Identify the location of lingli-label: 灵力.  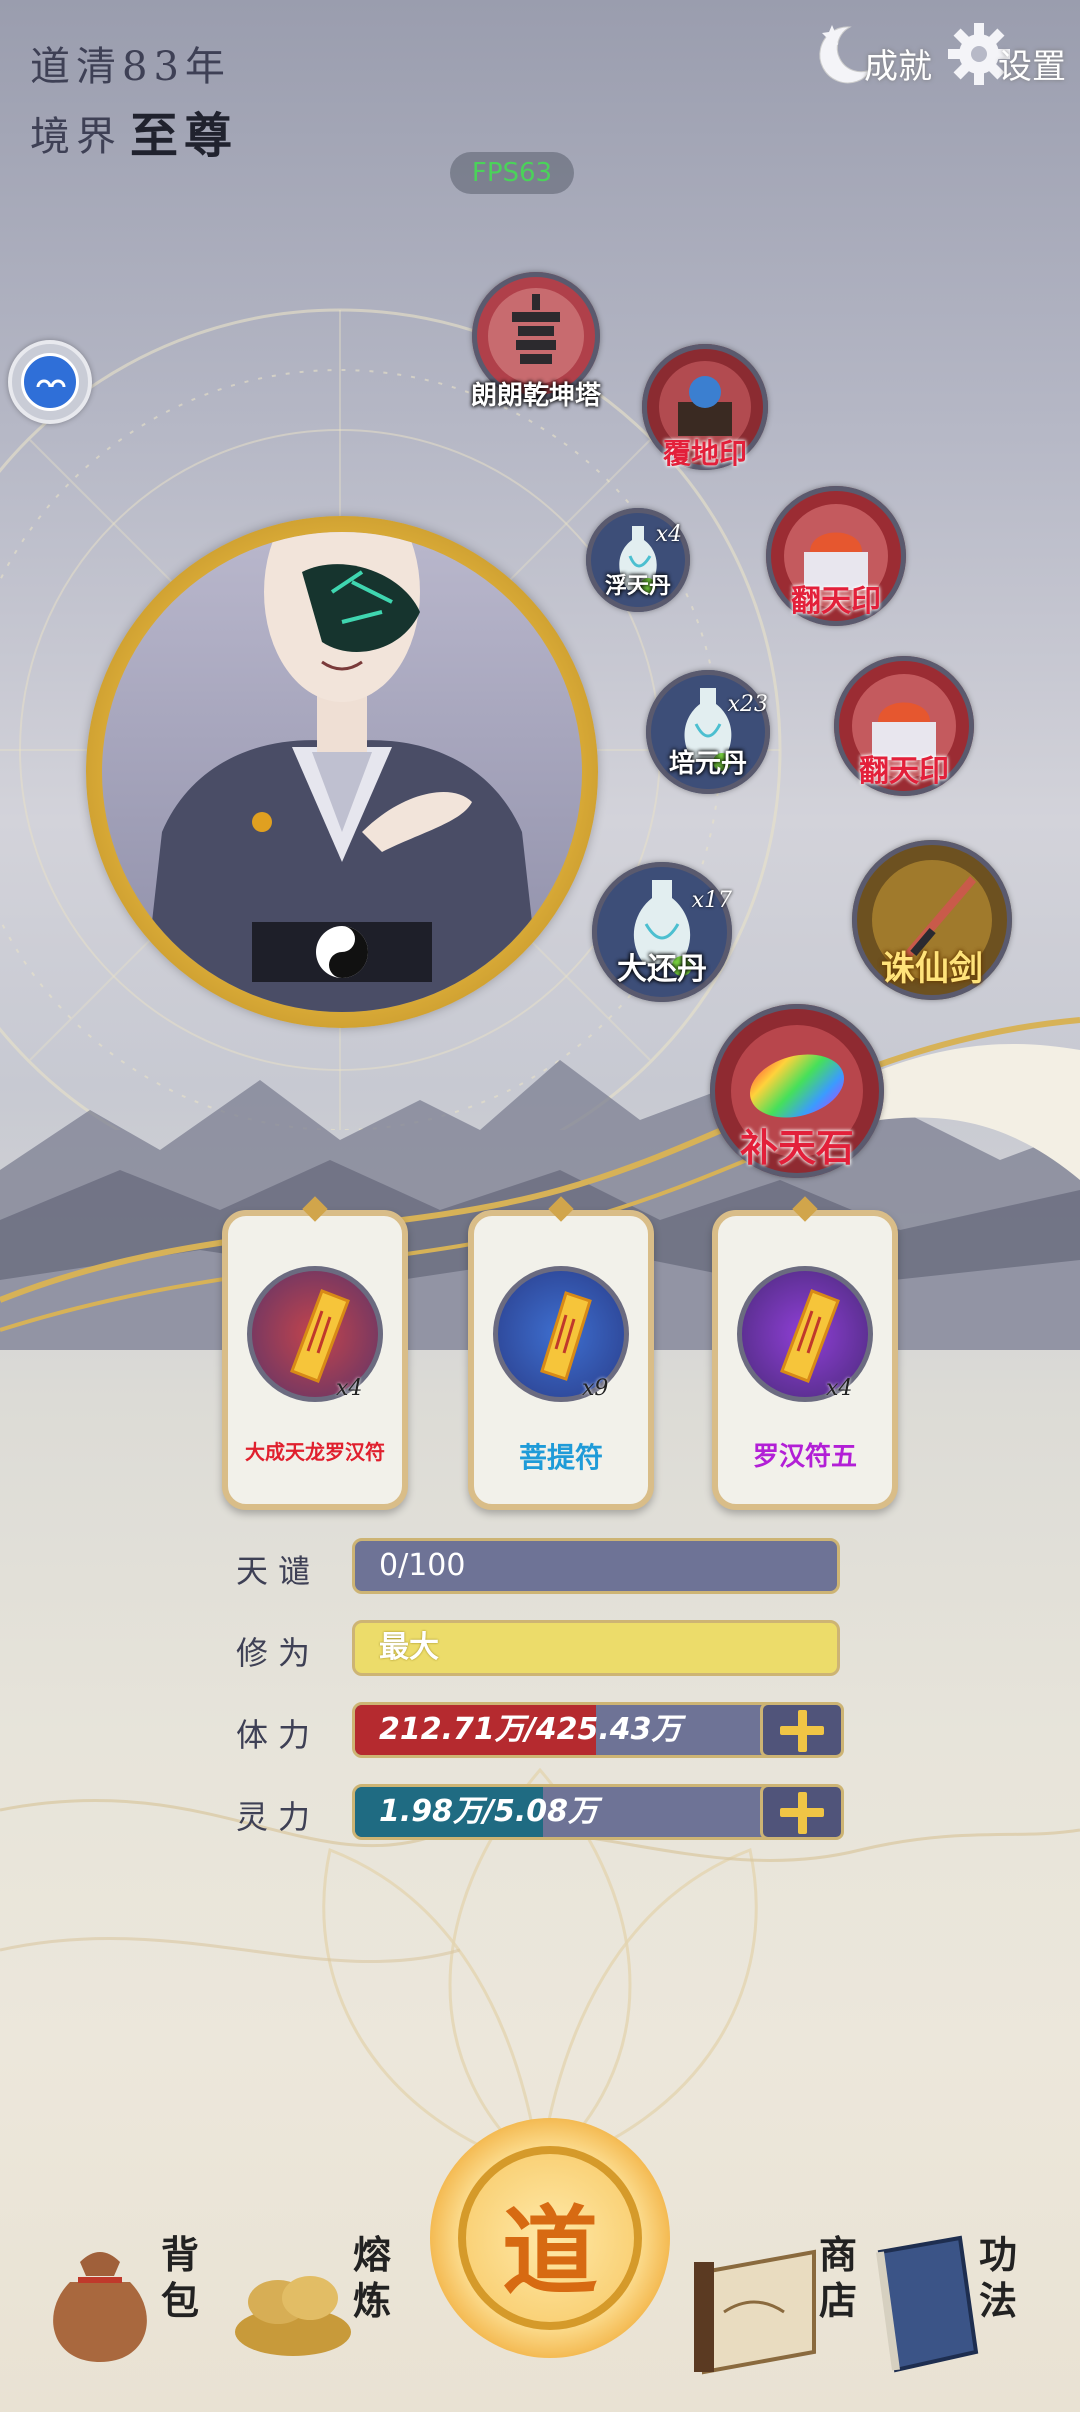
(278, 1817).